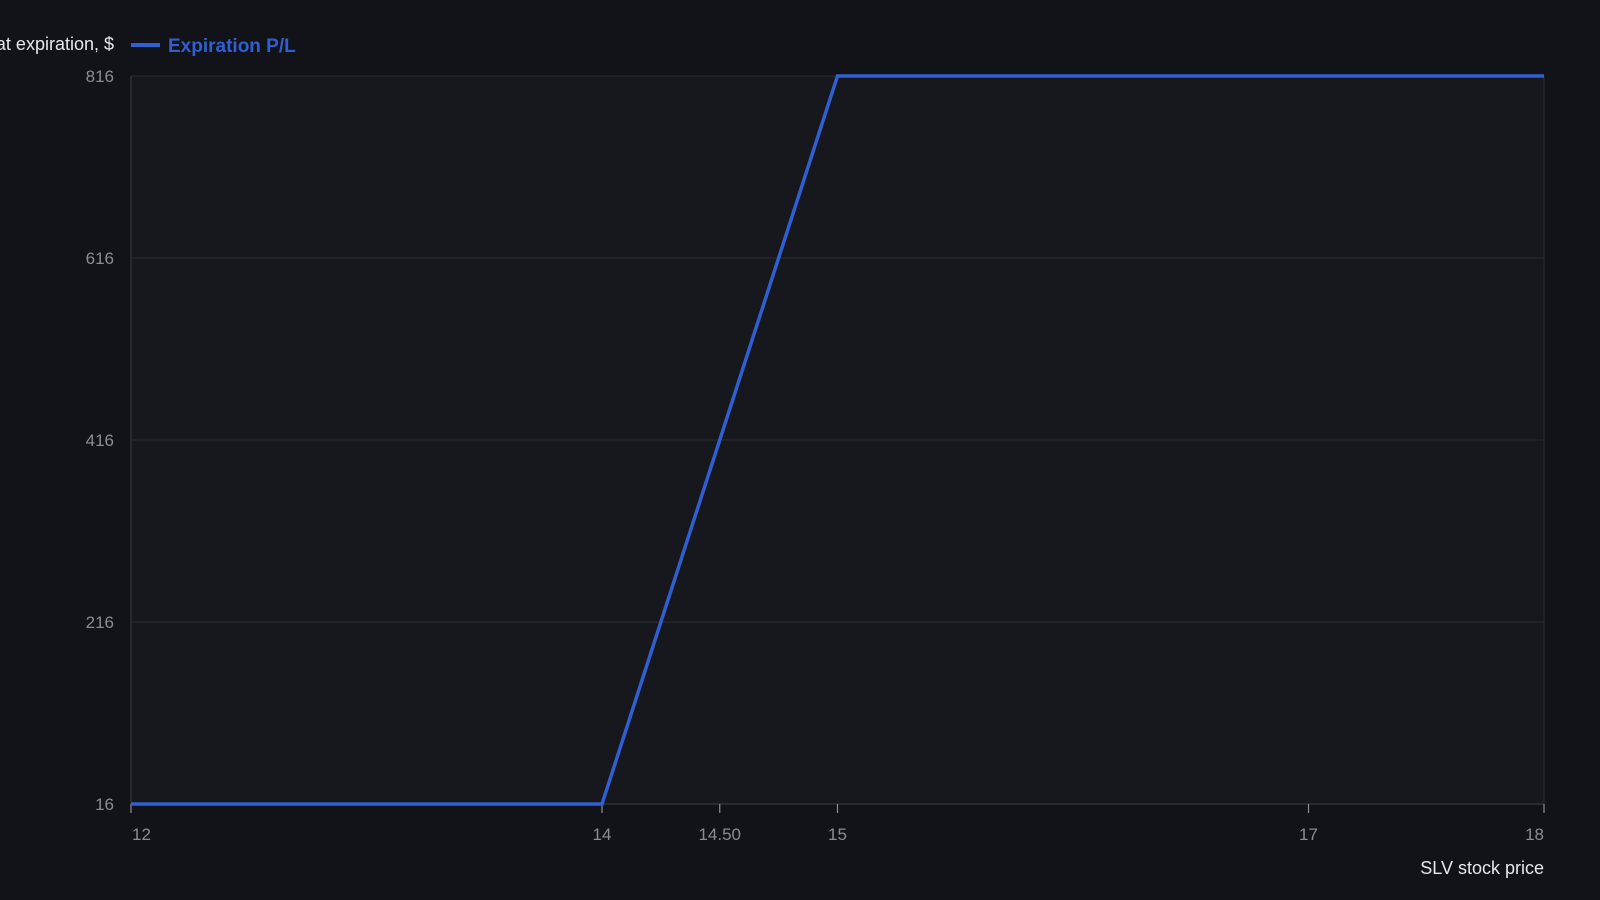 The height and width of the screenshot is (900, 1600). Describe the element at coordinates (100, 622) in the screenshot. I see `y-tick-label: 216` at that location.